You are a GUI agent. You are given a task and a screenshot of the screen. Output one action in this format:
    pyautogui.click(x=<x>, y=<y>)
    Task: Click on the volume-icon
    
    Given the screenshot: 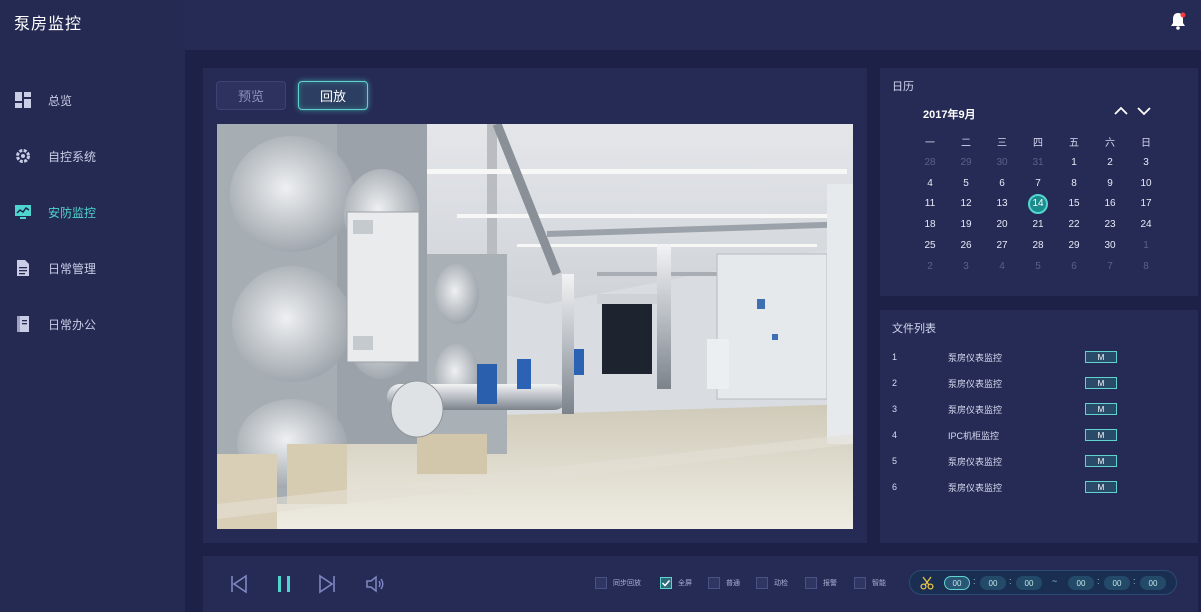 What is the action you would take?
    pyautogui.click(x=375, y=584)
    